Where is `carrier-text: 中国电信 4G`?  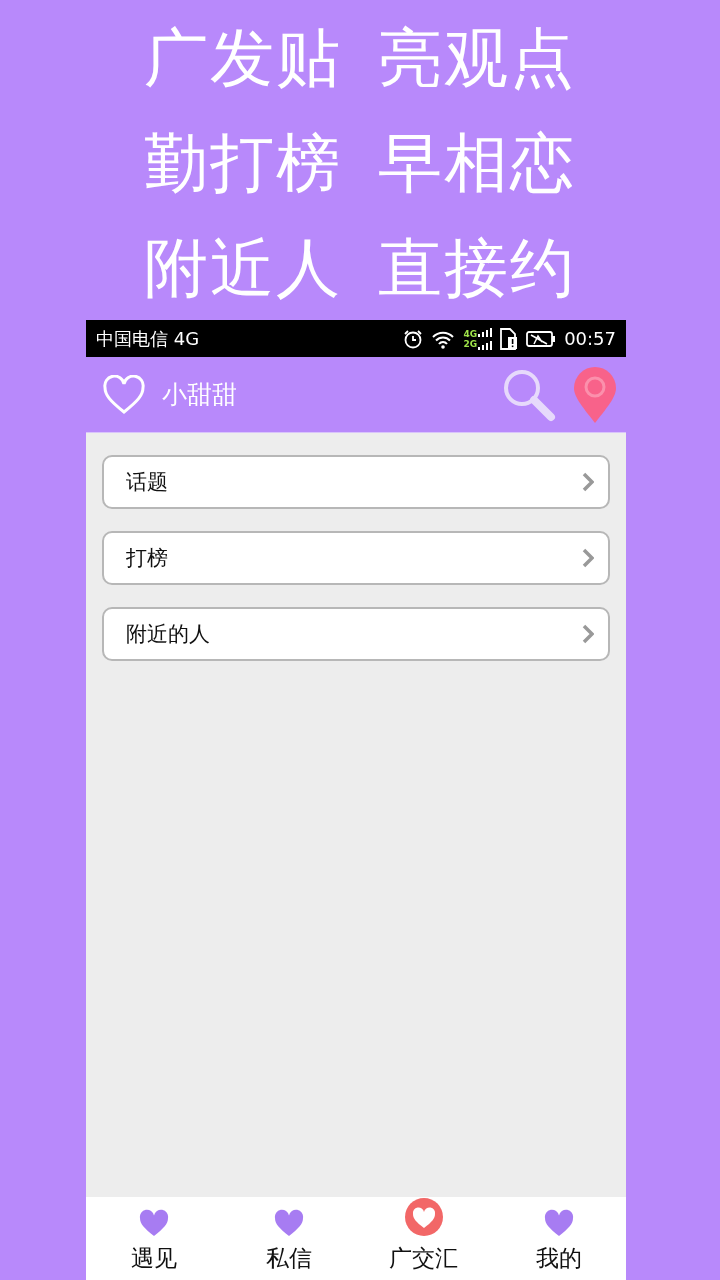 carrier-text: 中国电信 4G is located at coordinates (148, 338).